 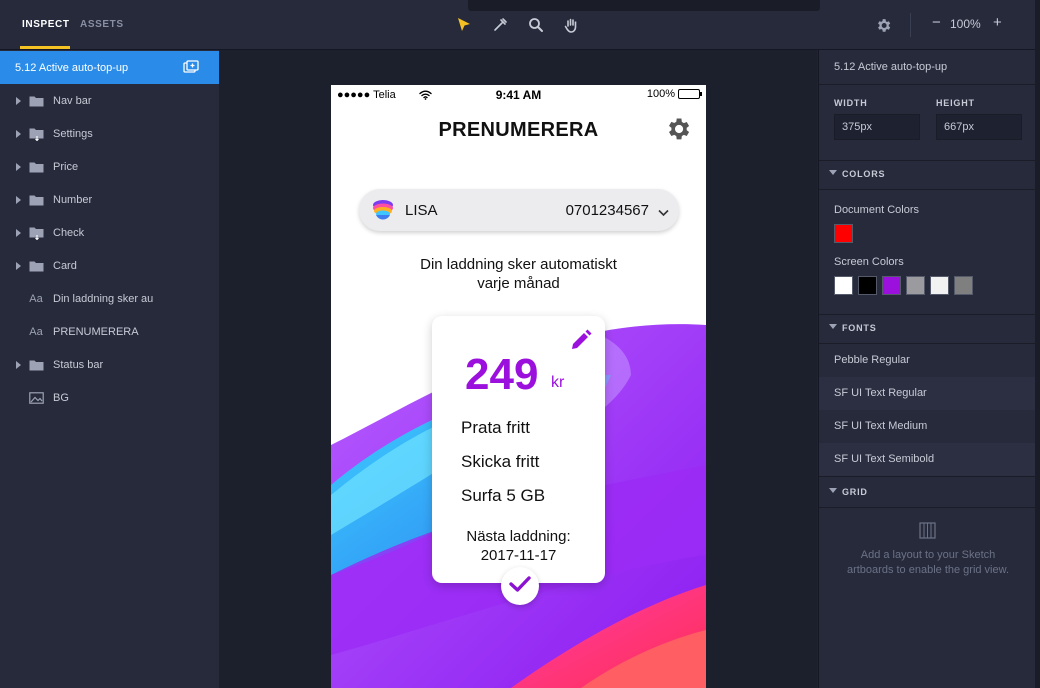 What do you see at coordinates (518, 283) in the screenshot?
I see `description-line-2: varje månad` at bounding box center [518, 283].